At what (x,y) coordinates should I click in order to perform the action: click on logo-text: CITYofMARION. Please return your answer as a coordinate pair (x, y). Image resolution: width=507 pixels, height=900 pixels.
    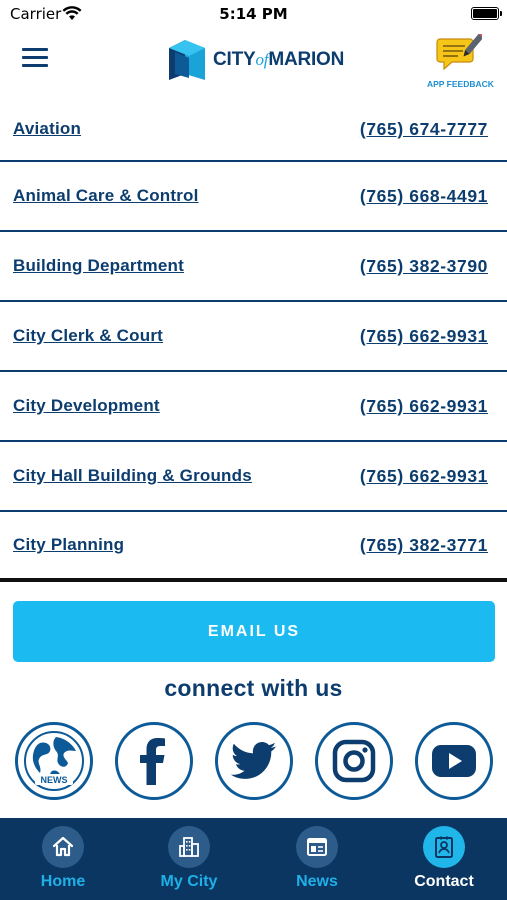
    Looking at the image, I should click on (279, 59).